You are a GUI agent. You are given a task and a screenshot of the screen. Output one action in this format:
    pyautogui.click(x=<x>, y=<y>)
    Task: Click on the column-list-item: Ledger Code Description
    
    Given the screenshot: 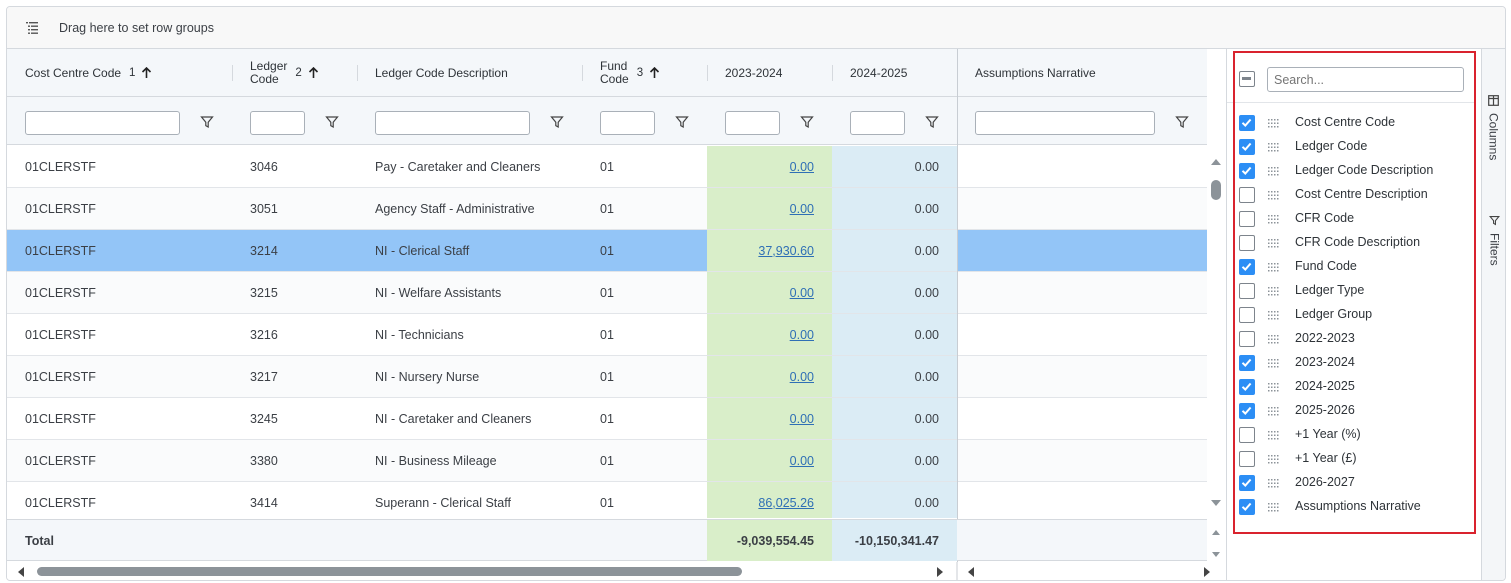 What is the action you would take?
    pyautogui.click(x=1351, y=171)
    